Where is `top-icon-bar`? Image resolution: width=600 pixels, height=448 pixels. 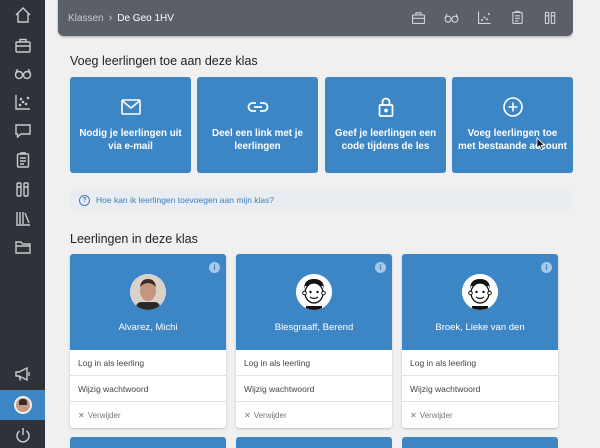 top-icon-bar is located at coordinates (484, 20).